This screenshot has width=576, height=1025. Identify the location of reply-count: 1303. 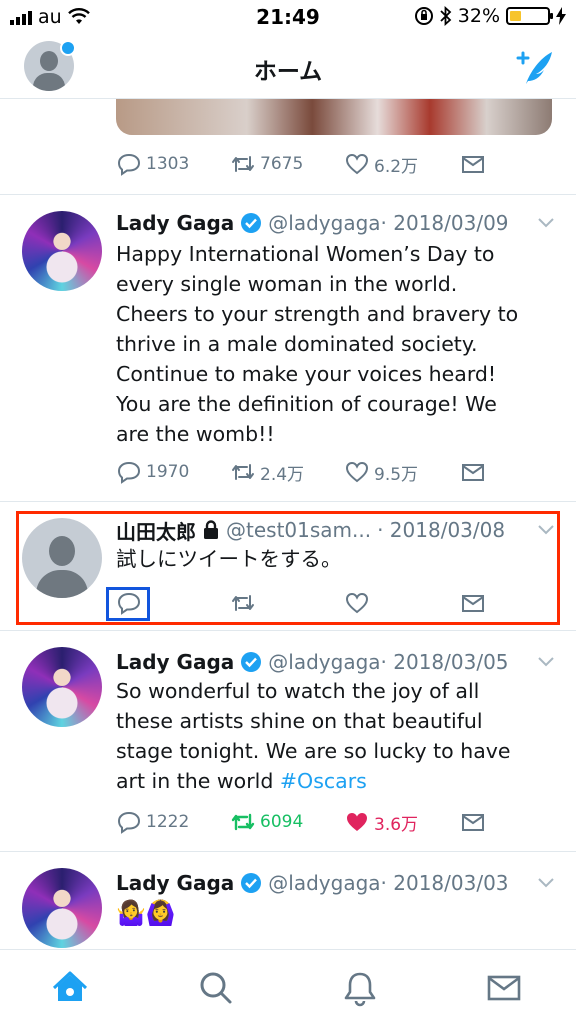
(168, 164).